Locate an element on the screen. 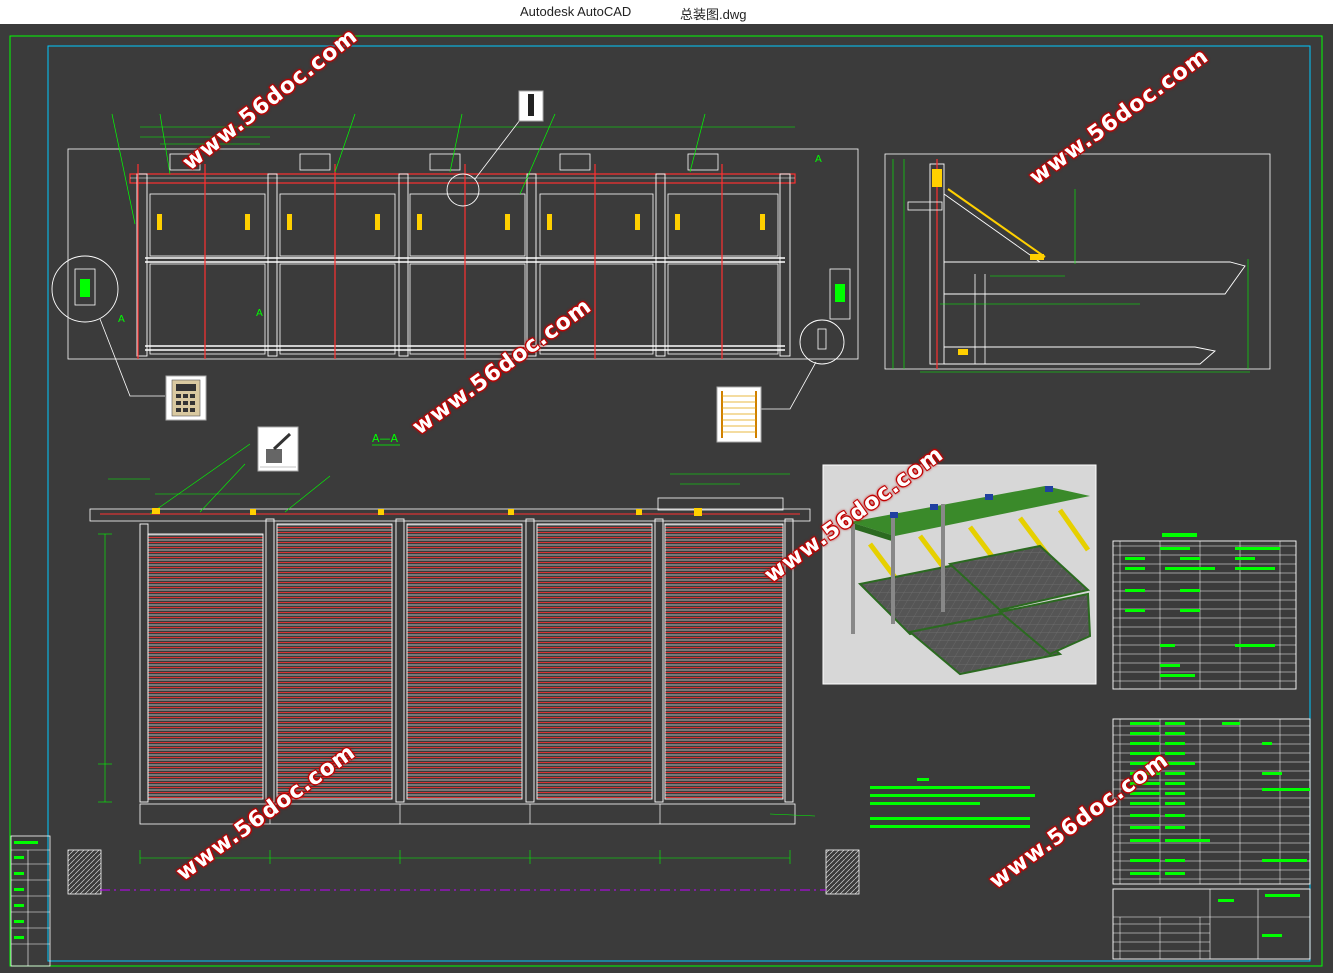 This screenshot has height=973, width=1333. device-photo-keypad is located at coordinates (186, 398).